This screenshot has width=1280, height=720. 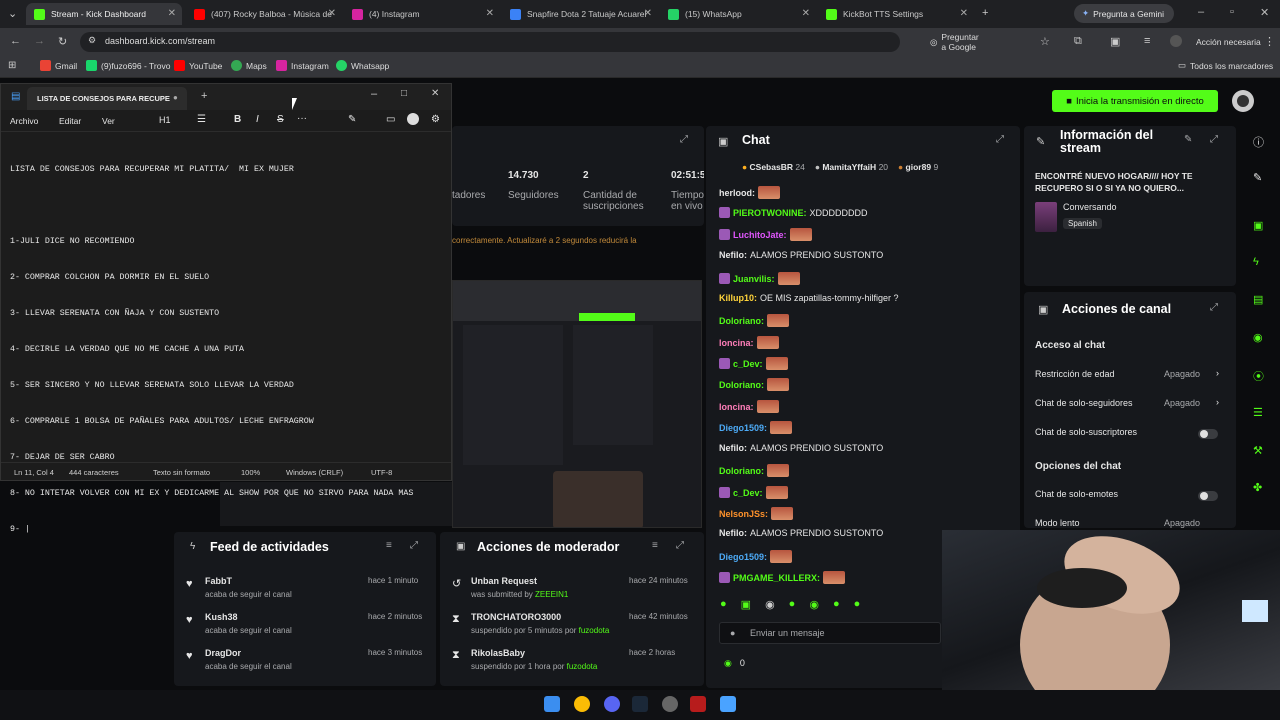 What do you see at coordinates (830, 633) in the screenshot?
I see `chat-input: ● Enviar un mensaje` at bounding box center [830, 633].